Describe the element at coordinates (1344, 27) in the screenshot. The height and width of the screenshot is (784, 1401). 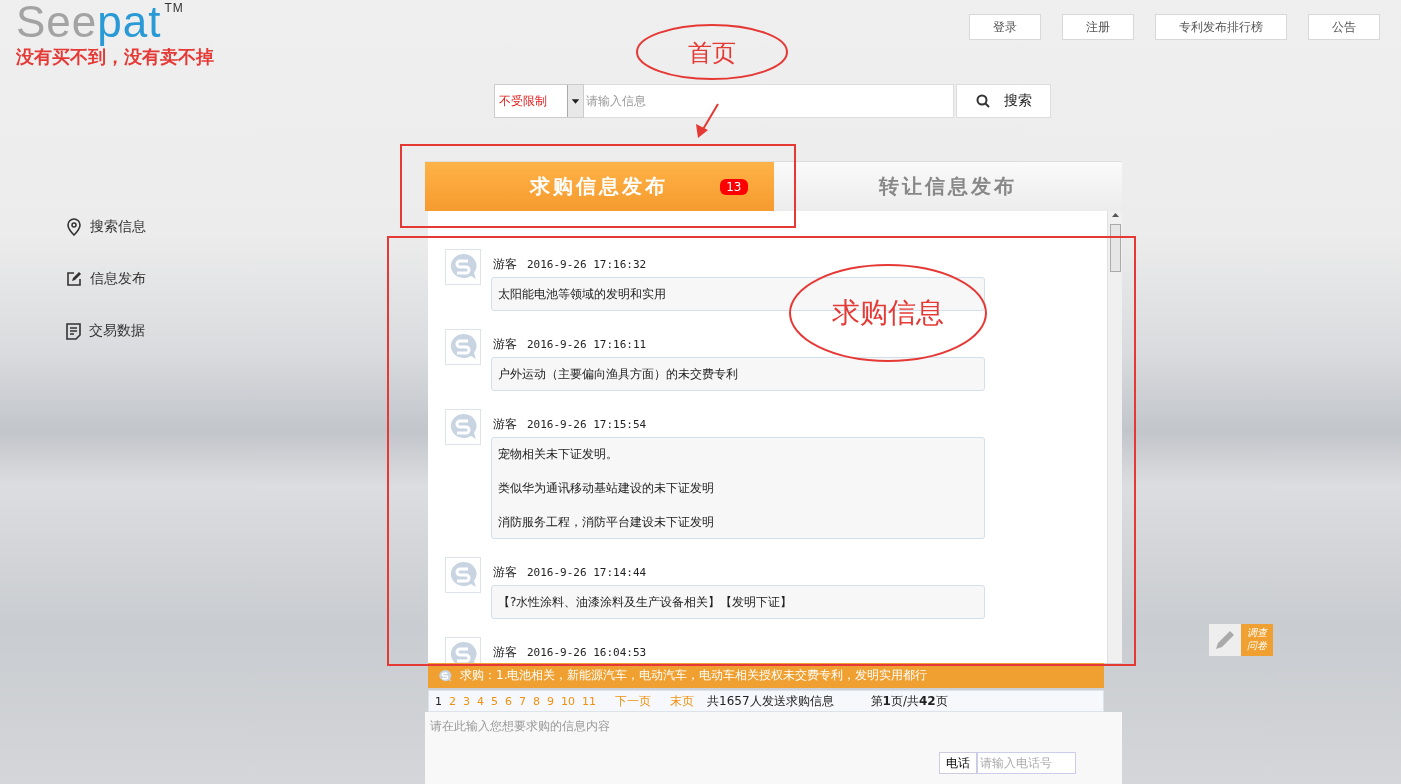
I see `nav-button: 公告` at that location.